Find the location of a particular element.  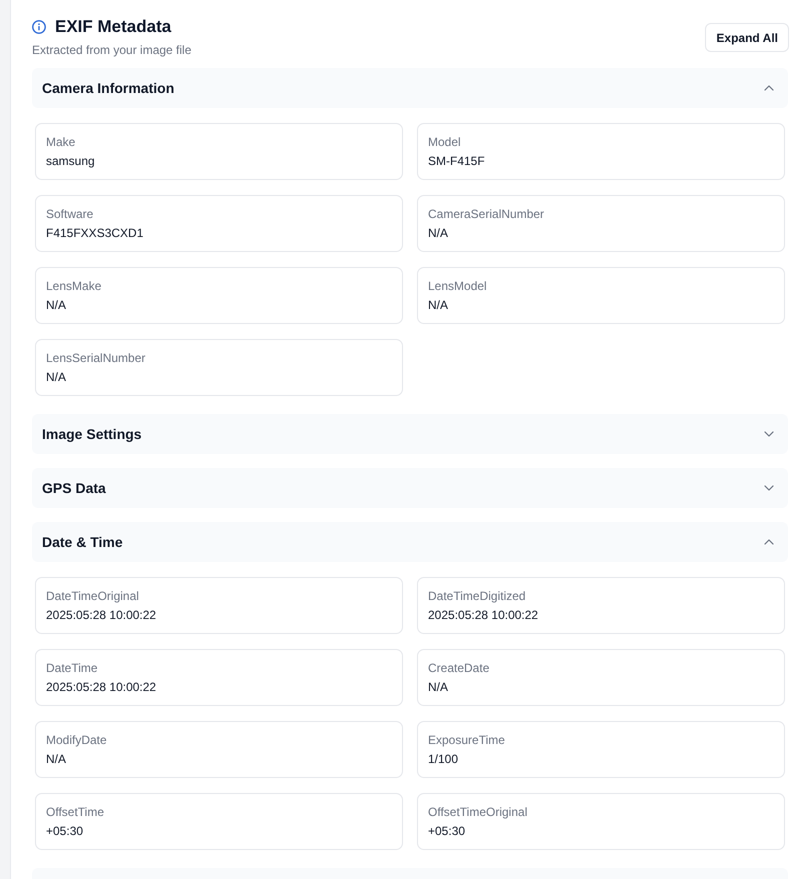

field-label: DateTime is located at coordinates (72, 668).